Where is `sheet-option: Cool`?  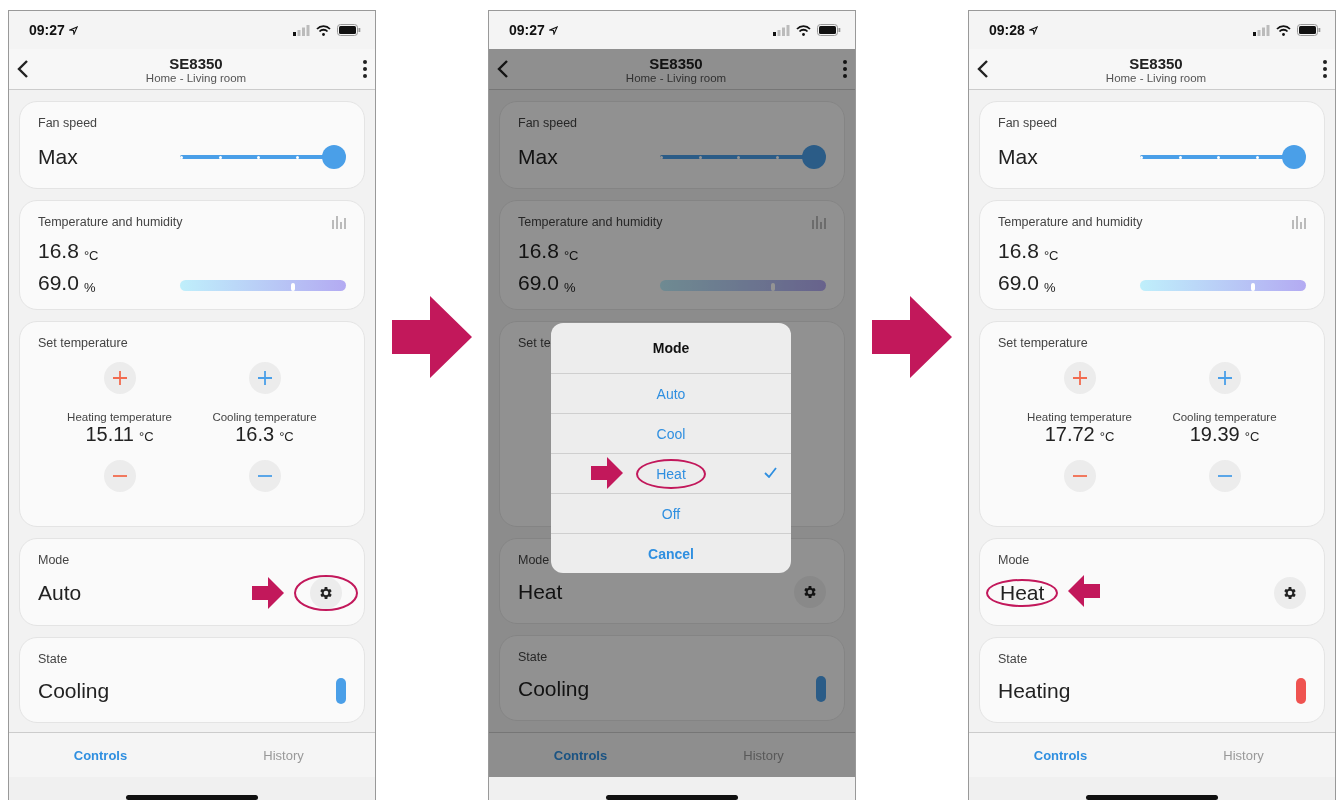 sheet-option: Cool is located at coordinates (671, 433).